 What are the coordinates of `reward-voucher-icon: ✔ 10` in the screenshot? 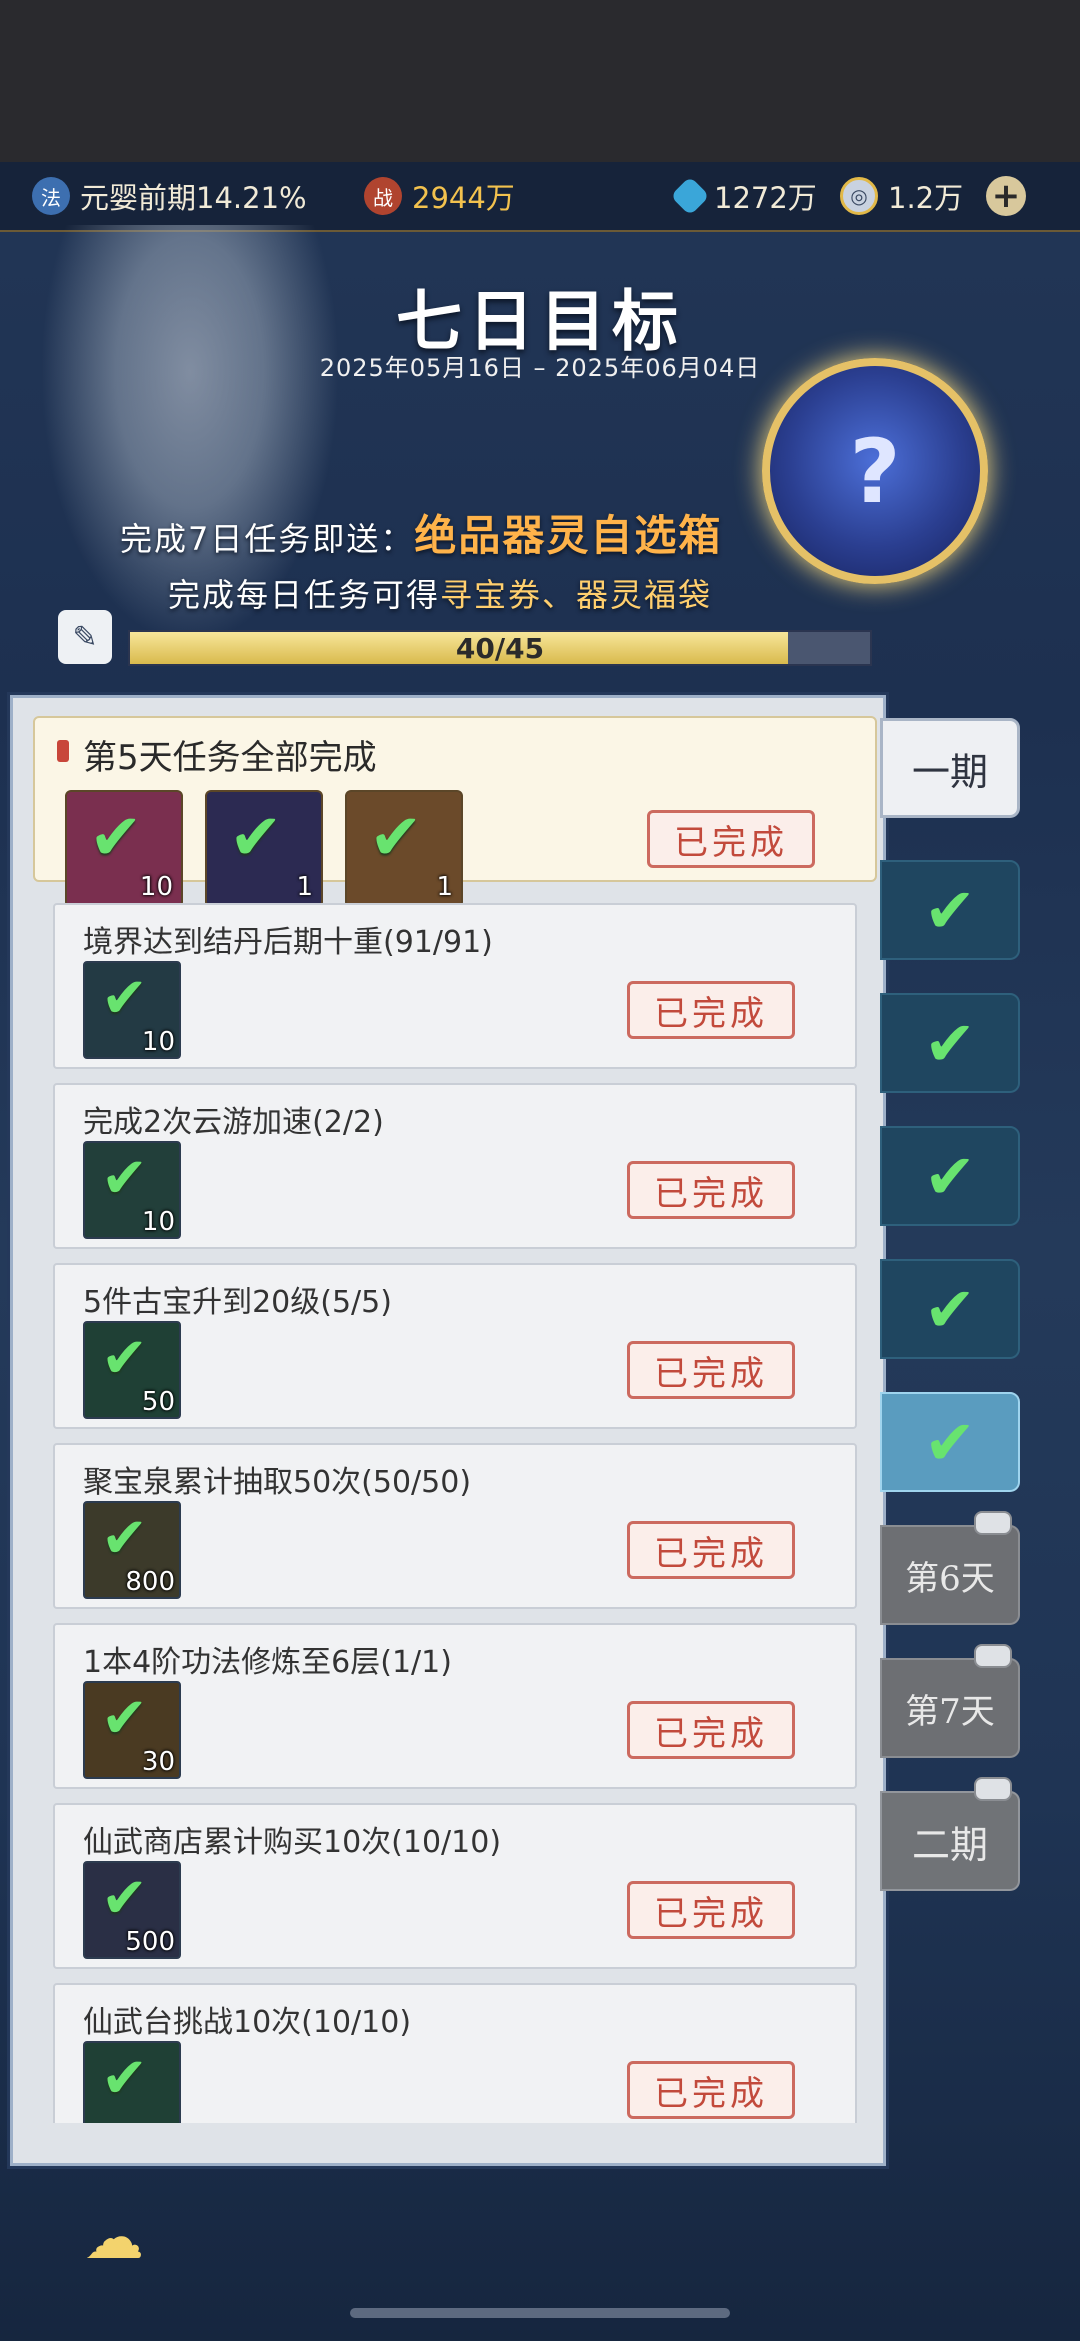 It's located at (124, 849).